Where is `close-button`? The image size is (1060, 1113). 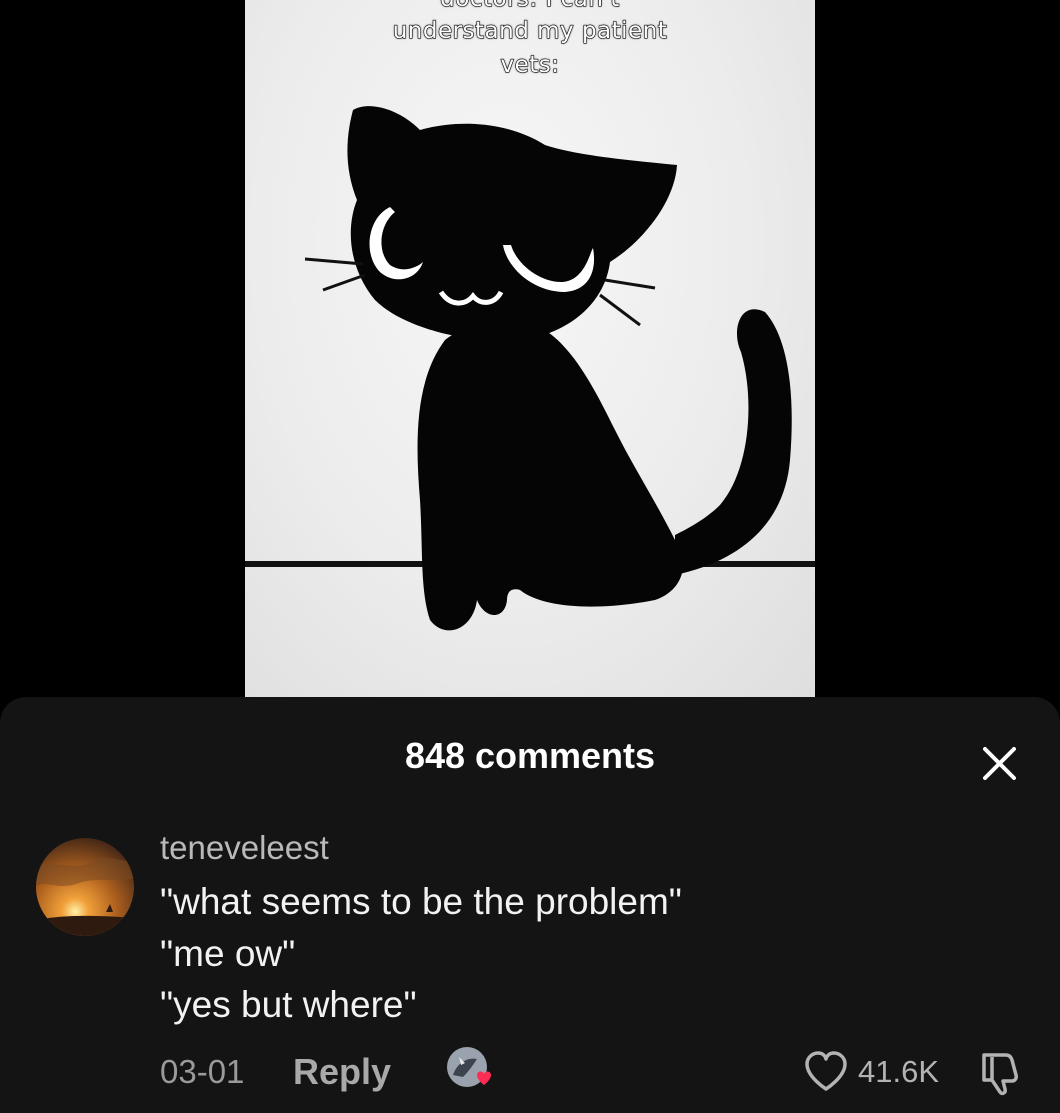
close-button is located at coordinates (1000, 763).